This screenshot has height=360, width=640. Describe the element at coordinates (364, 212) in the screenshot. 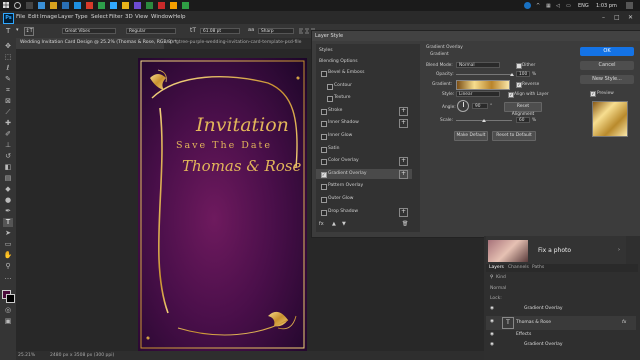

I see `style-item-drop-shadow: Drop Shadow +` at that location.